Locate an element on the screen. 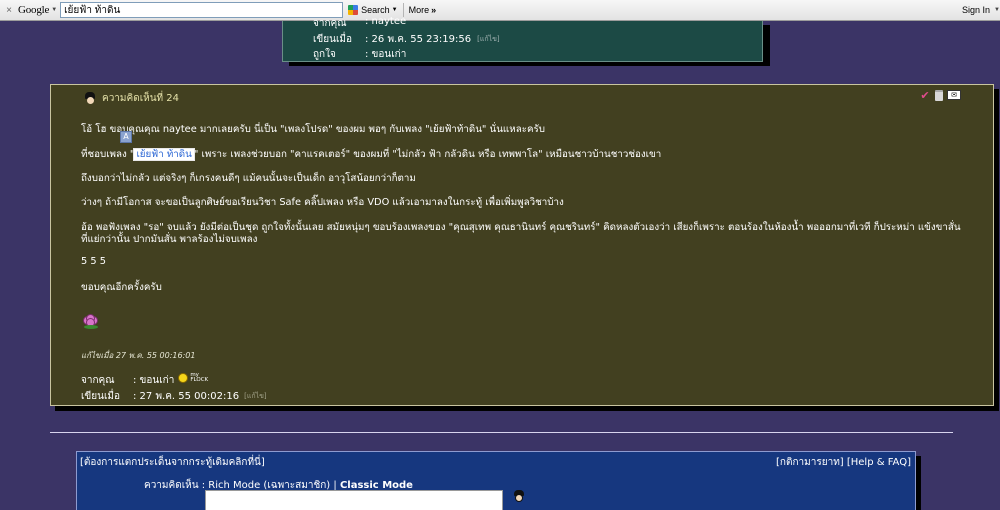 This screenshot has width=1000, height=510. comment-from-row: จากคุณ : ขอนเก่า my FLOCK is located at coordinates (144, 380).